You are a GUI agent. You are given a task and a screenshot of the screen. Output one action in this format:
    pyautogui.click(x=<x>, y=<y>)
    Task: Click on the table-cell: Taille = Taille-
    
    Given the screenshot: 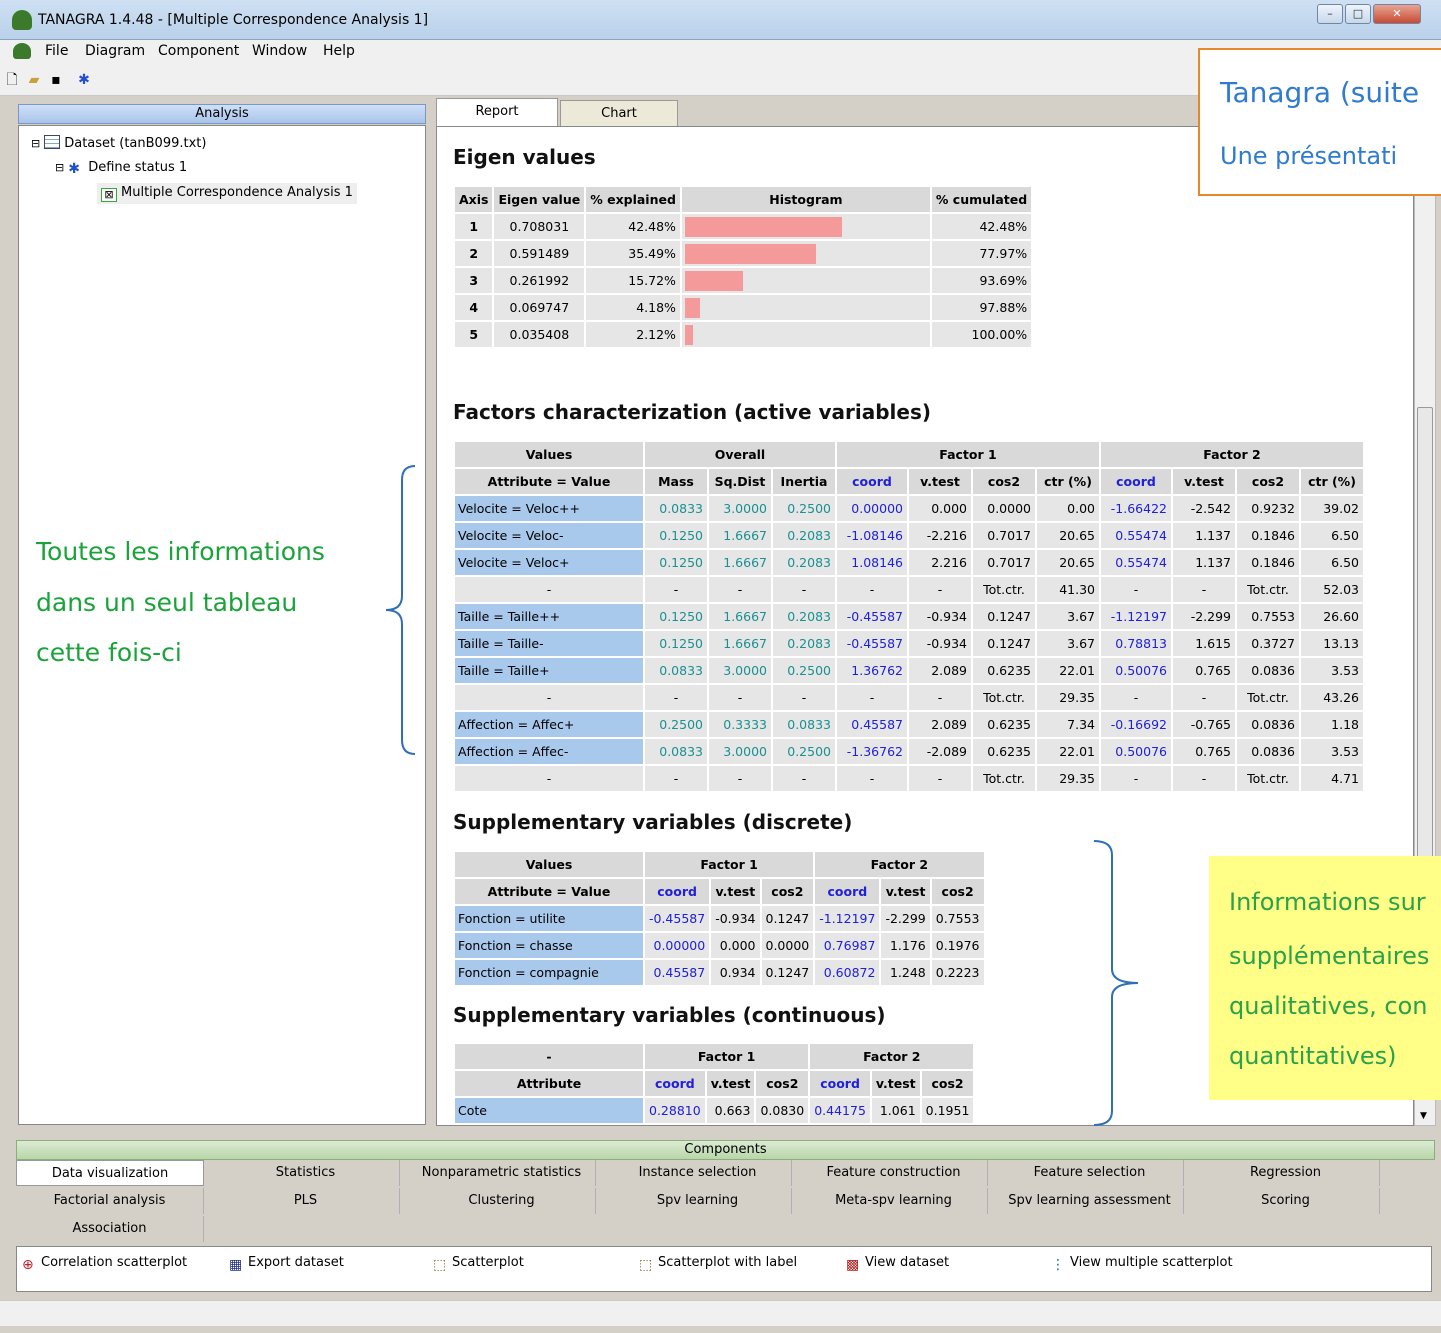 What is the action you would take?
    pyautogui.click(x=549, y=643)
    